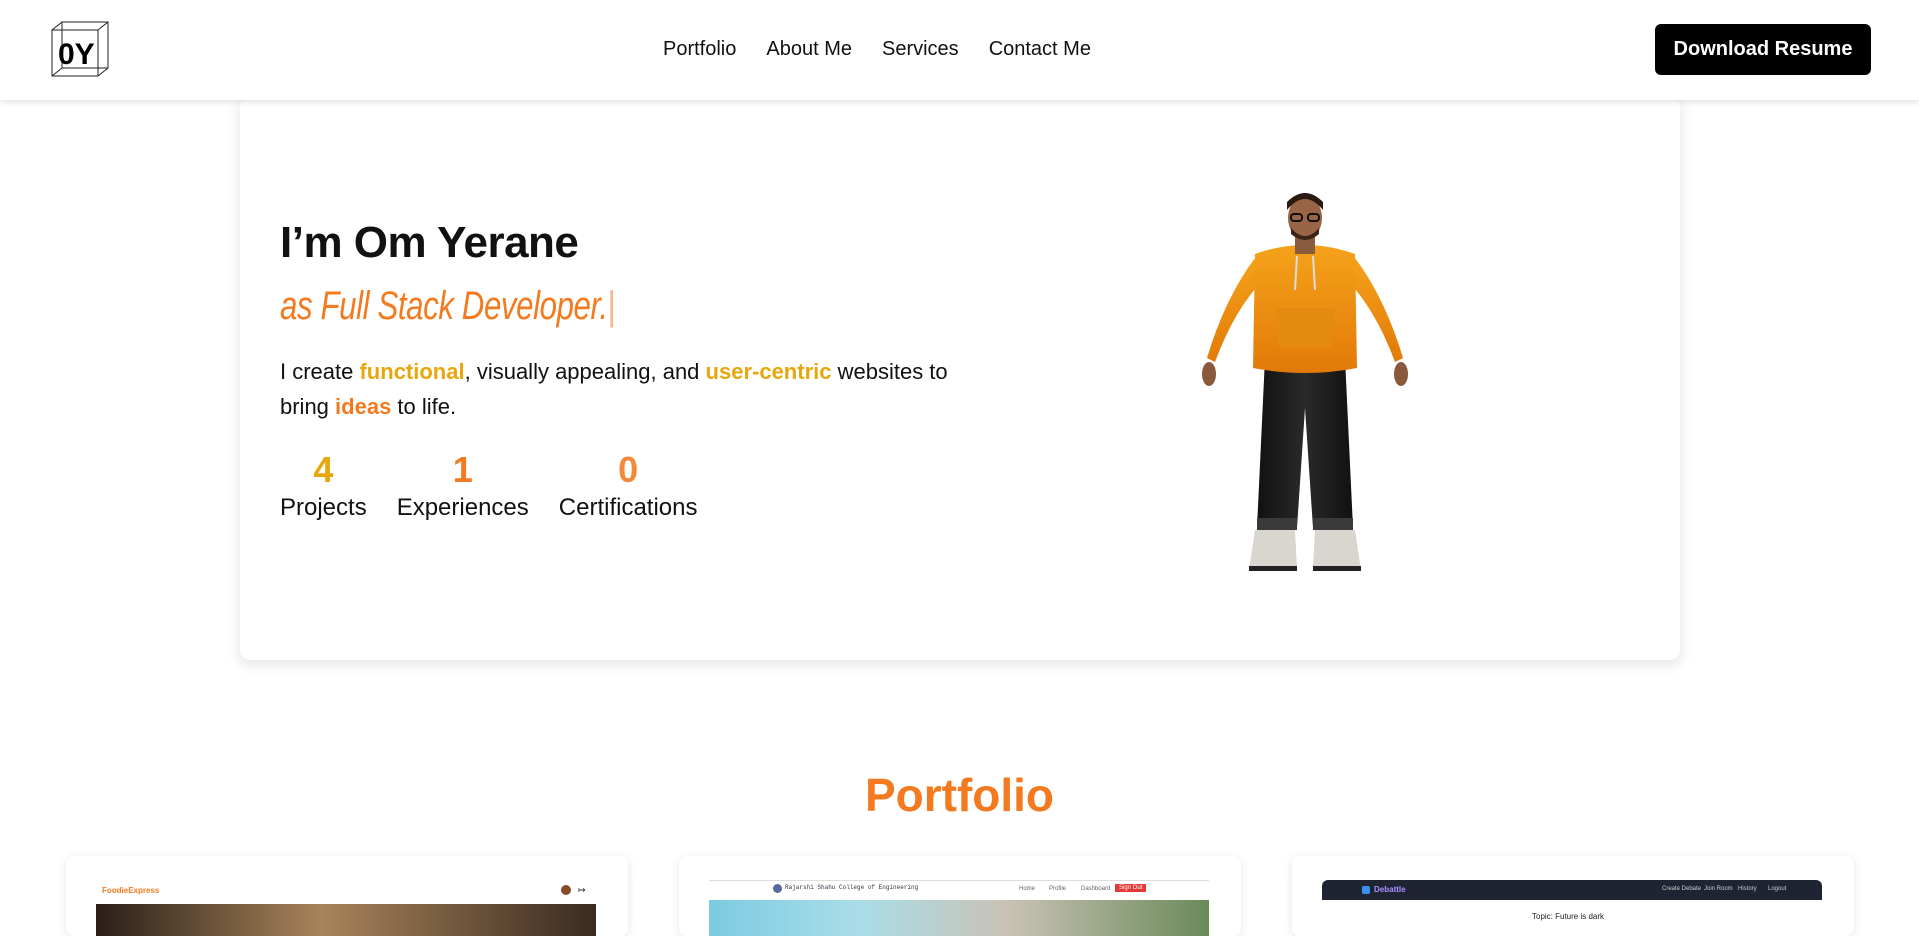 This screenshot has height=936, width=1919. I want to click on stat-experiences: 1 Experiences, so click(463, 486).